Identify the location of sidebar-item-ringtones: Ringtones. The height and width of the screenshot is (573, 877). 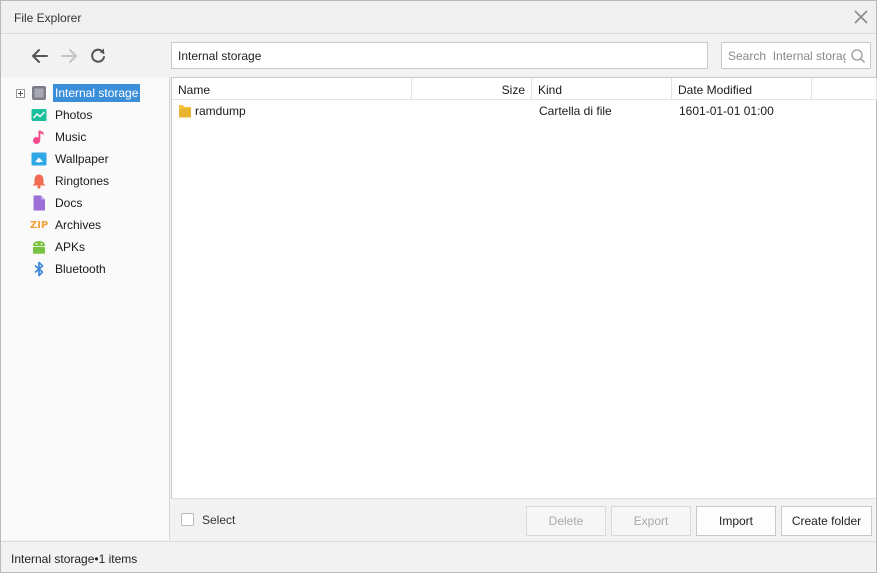
(71, 181).